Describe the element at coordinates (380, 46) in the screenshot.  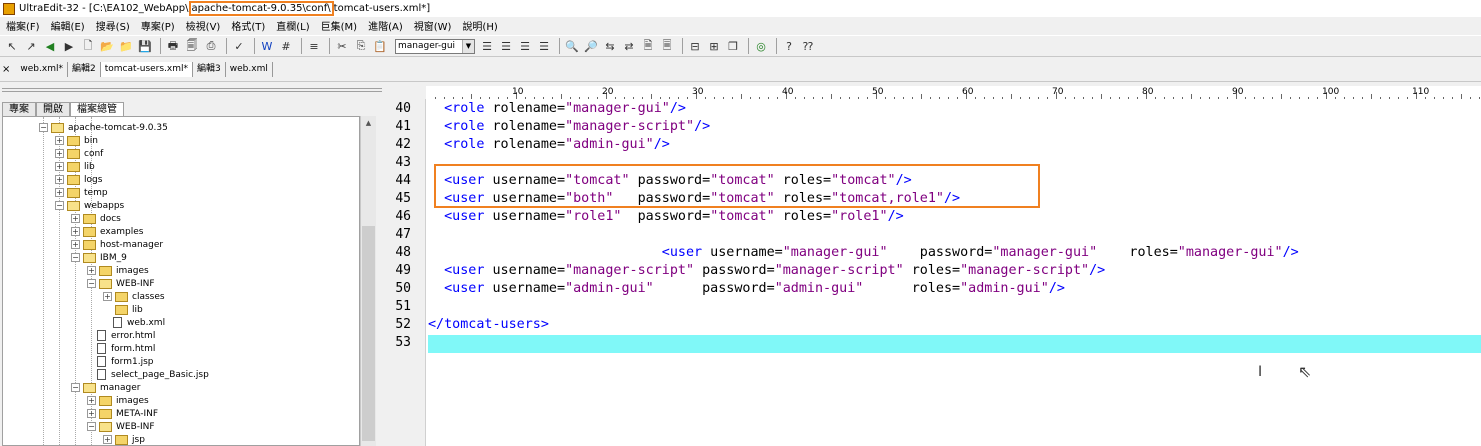
I see `paste-icon: 📋` at that location.